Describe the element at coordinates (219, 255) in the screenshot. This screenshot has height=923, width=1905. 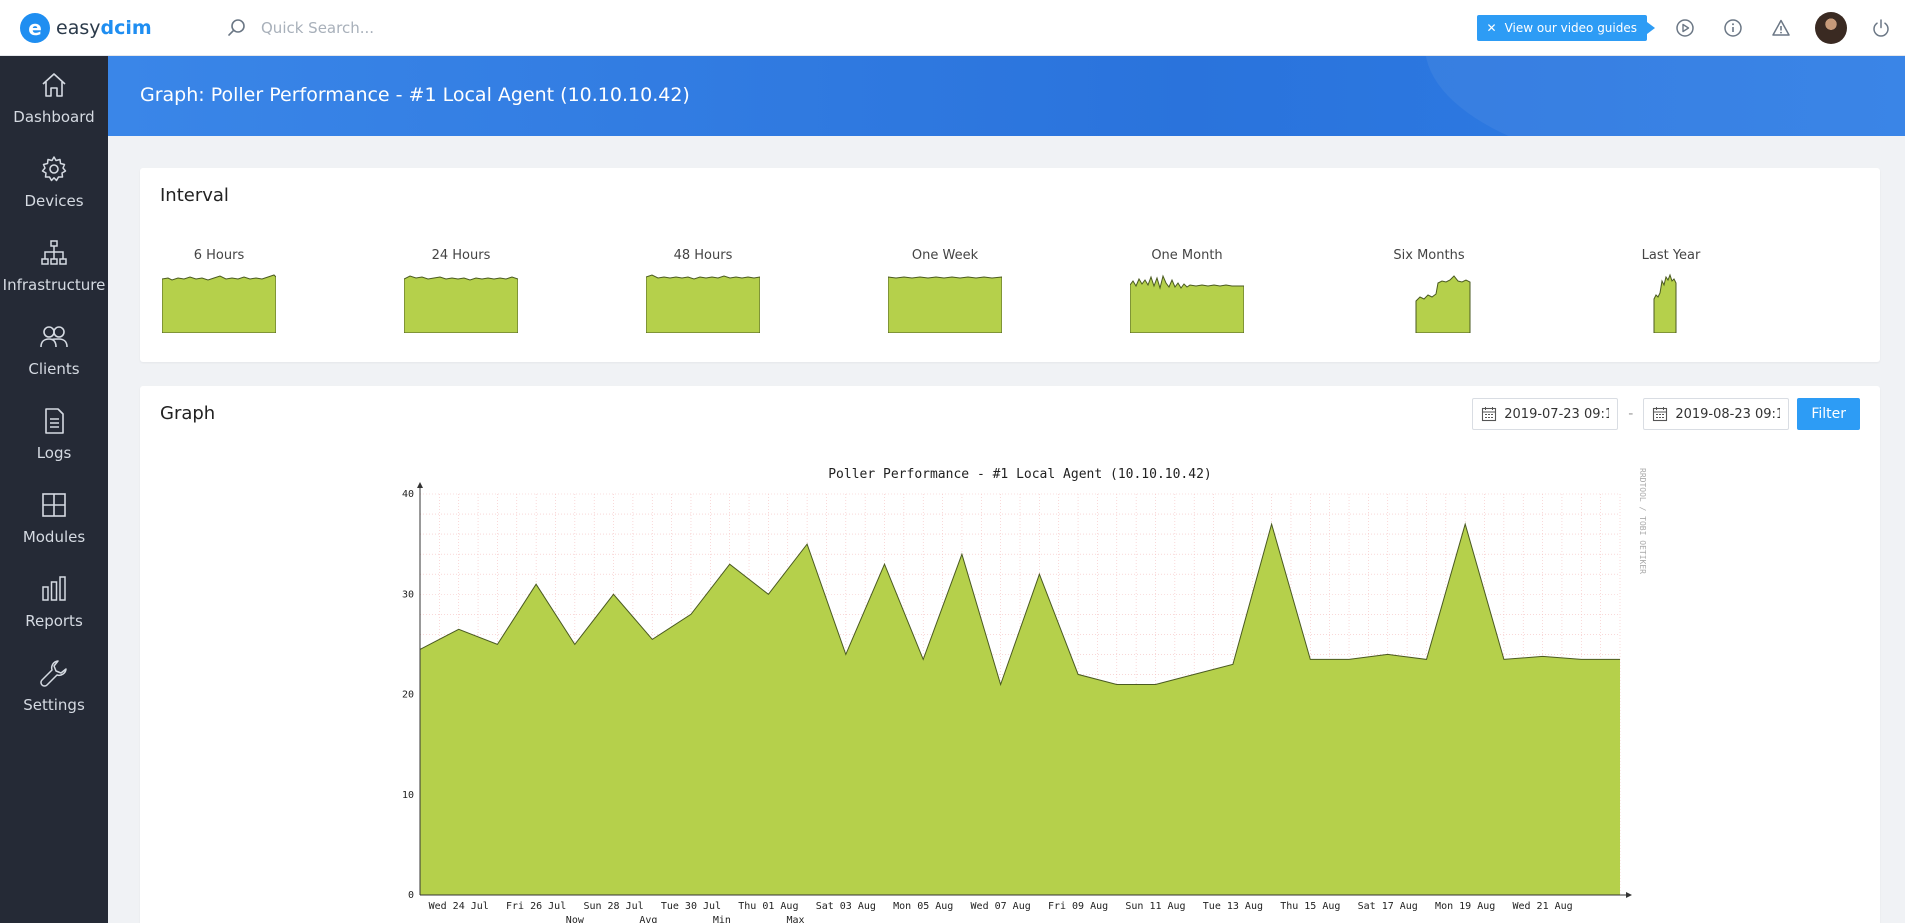
I see `interval-thumb-label: 6 Hours` at that location.